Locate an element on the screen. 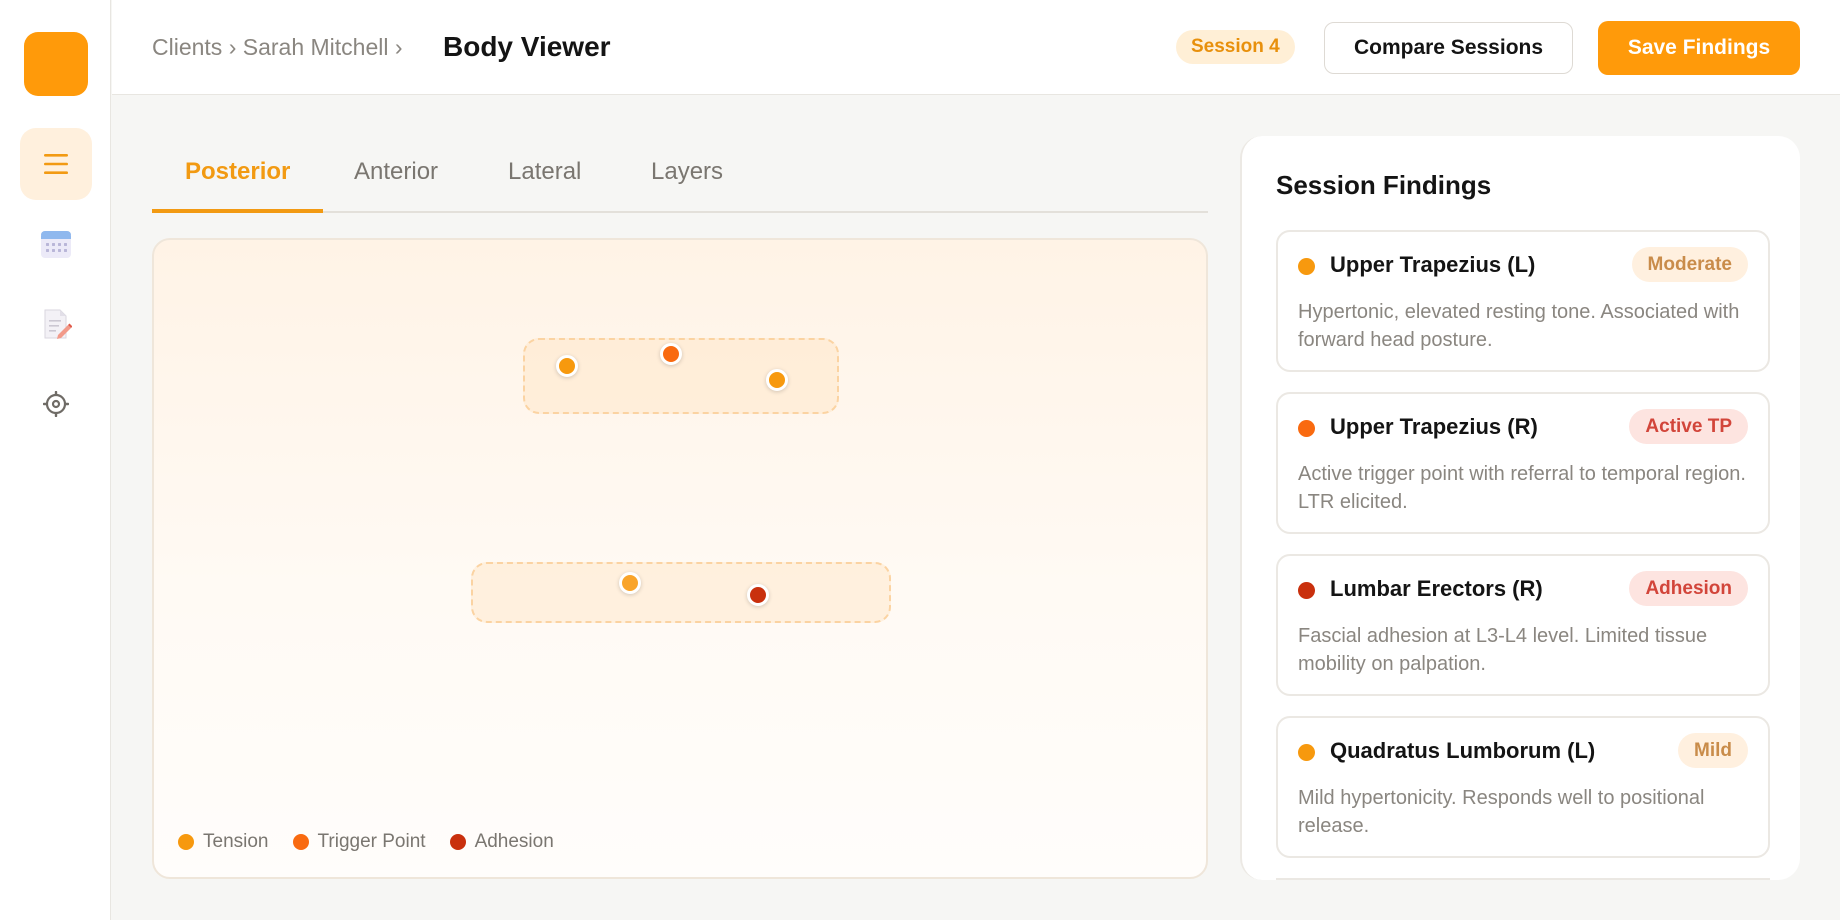  legend-item-trigger-point: Trigger Point is located at coordinates (359, 842).